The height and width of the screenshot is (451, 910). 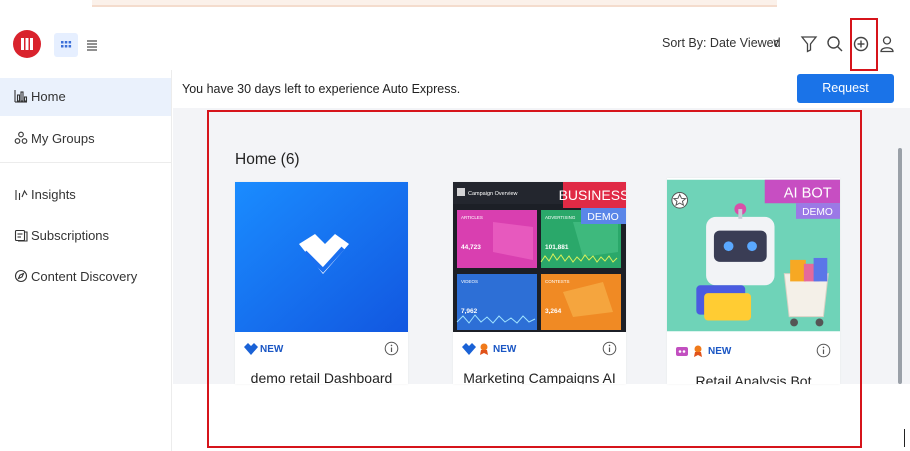 I want to click on discovery-icon, so click(x=21, y=276).